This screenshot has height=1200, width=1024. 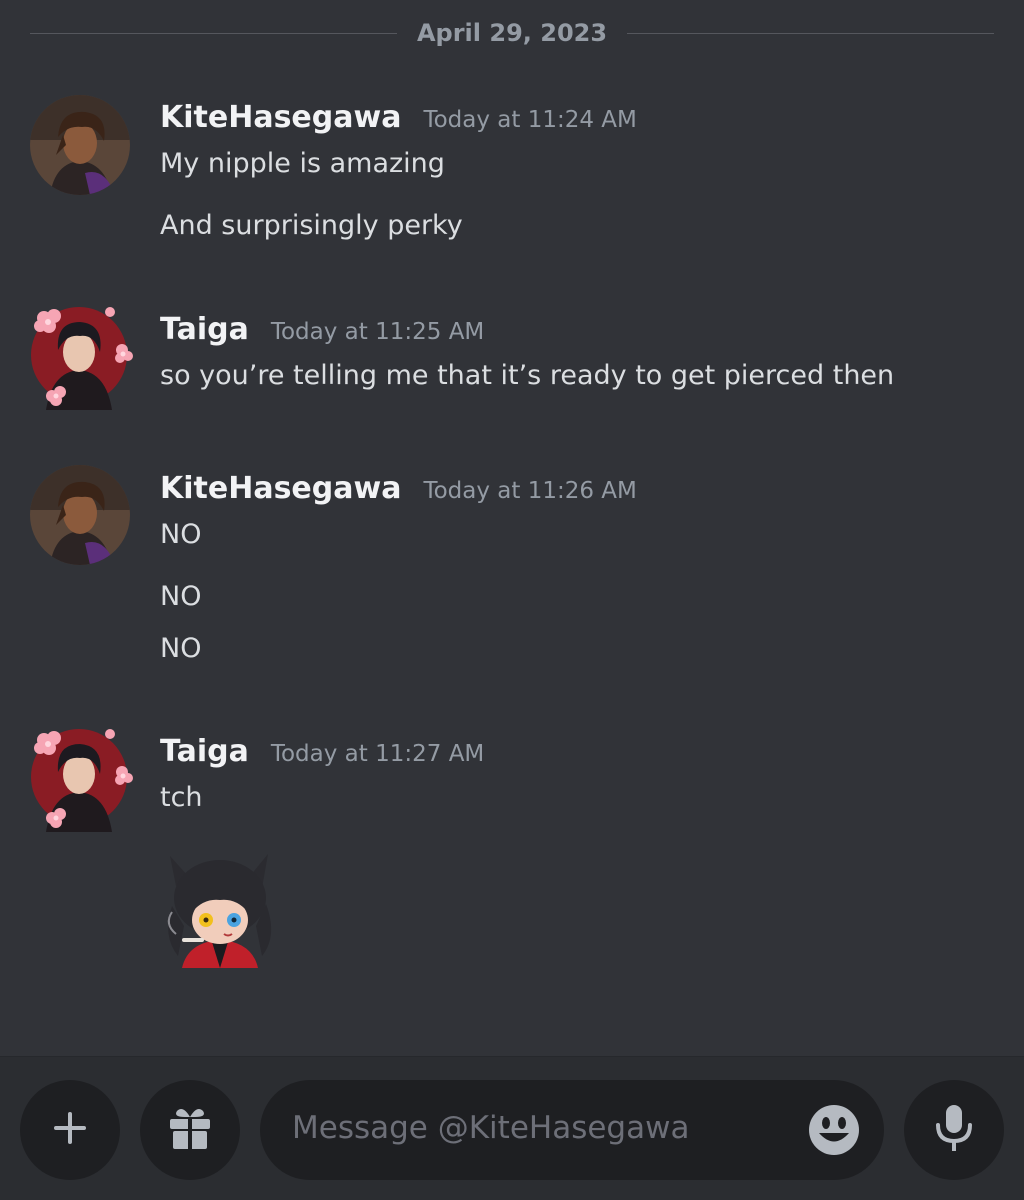 I want to click on timestamp: Today at 11:24 AM, so click(x=530, y=120).